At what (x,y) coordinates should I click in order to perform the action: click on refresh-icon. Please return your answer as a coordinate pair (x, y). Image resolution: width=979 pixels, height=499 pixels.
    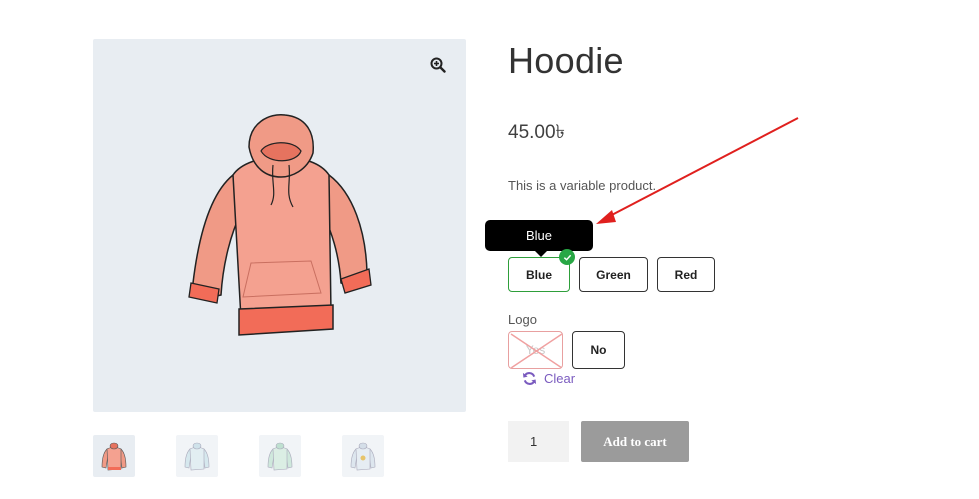
    Looking at the image, I should click on (529, 378).